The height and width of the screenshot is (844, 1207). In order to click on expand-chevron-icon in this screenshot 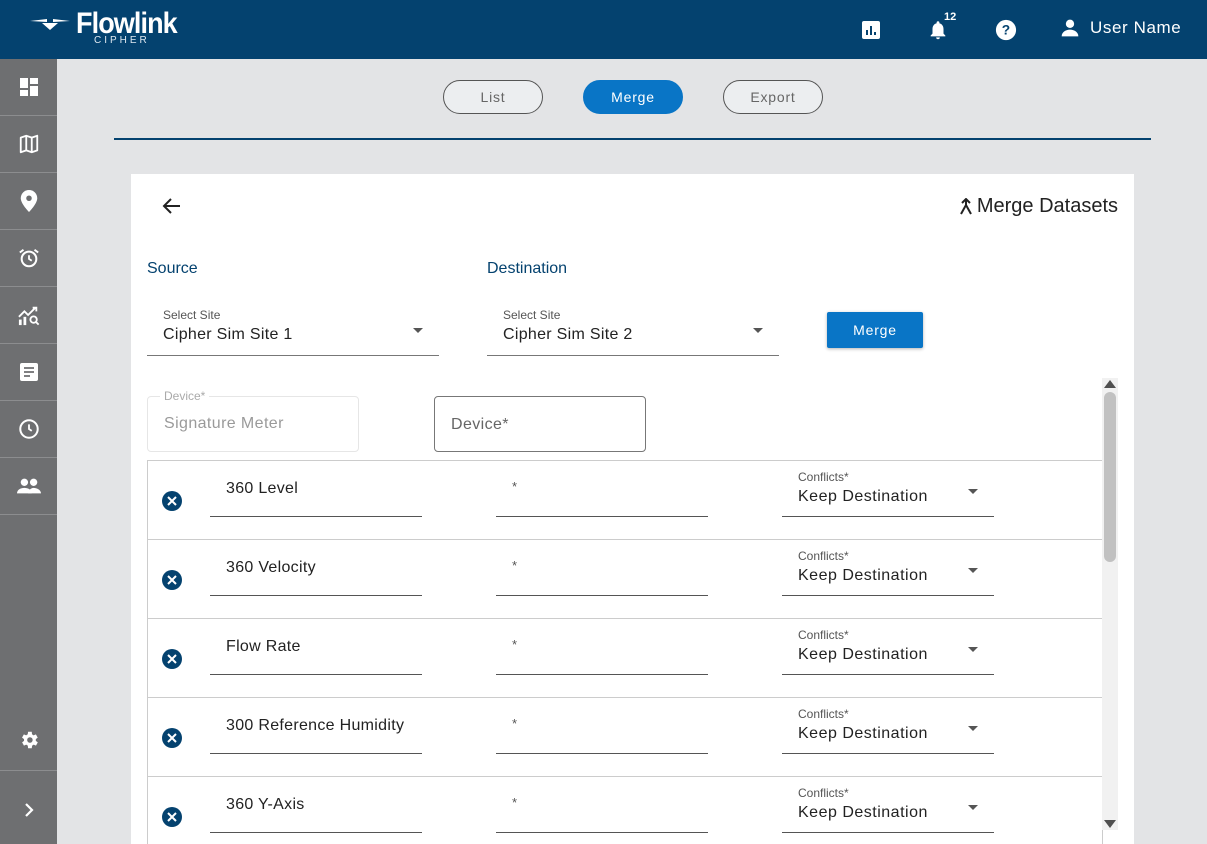, I will do `click(29, 809)`.